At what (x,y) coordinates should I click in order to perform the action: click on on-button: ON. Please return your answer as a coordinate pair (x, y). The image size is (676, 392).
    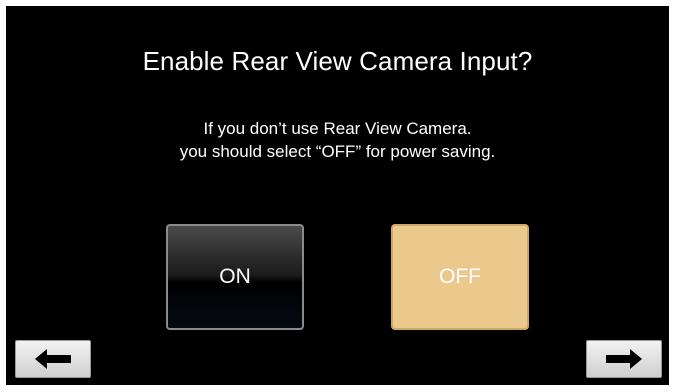
    Looking at the image, I should click on (235, 277).